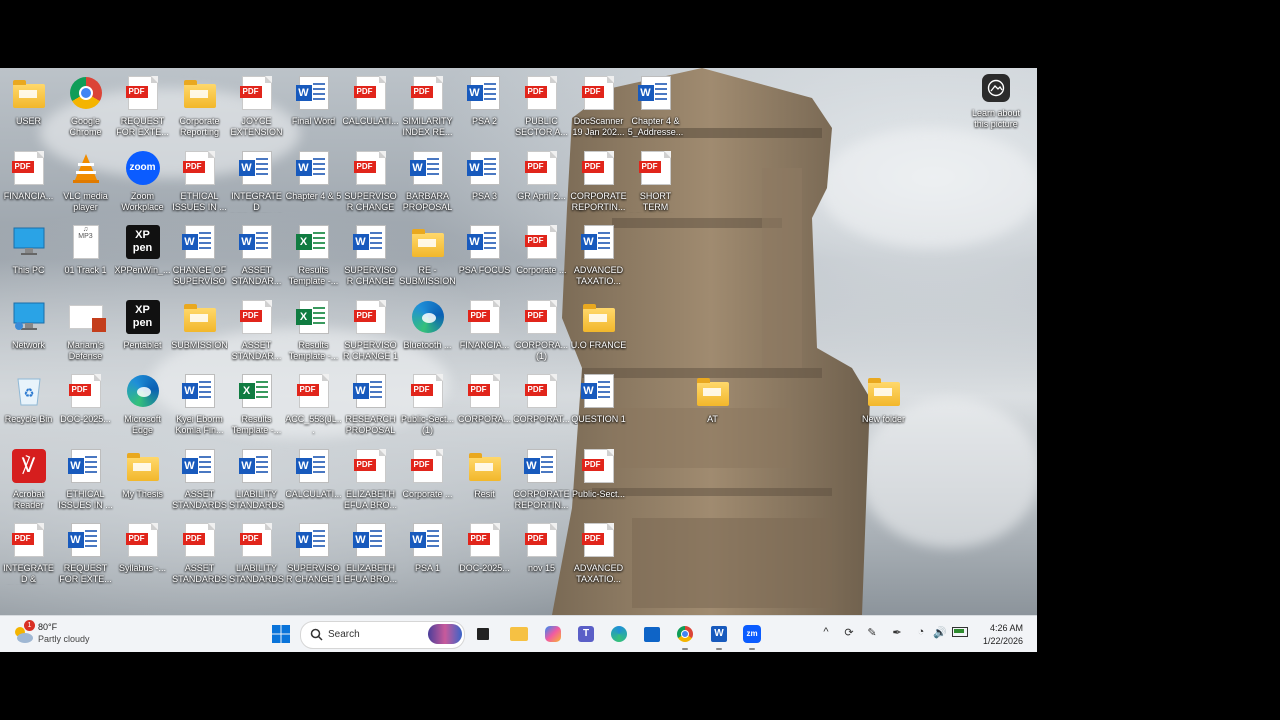 The height and width of the screenshot is (720, 1280). I want to click on desktop-icon: ℣ Acrobat Reader, so click(28, 480).